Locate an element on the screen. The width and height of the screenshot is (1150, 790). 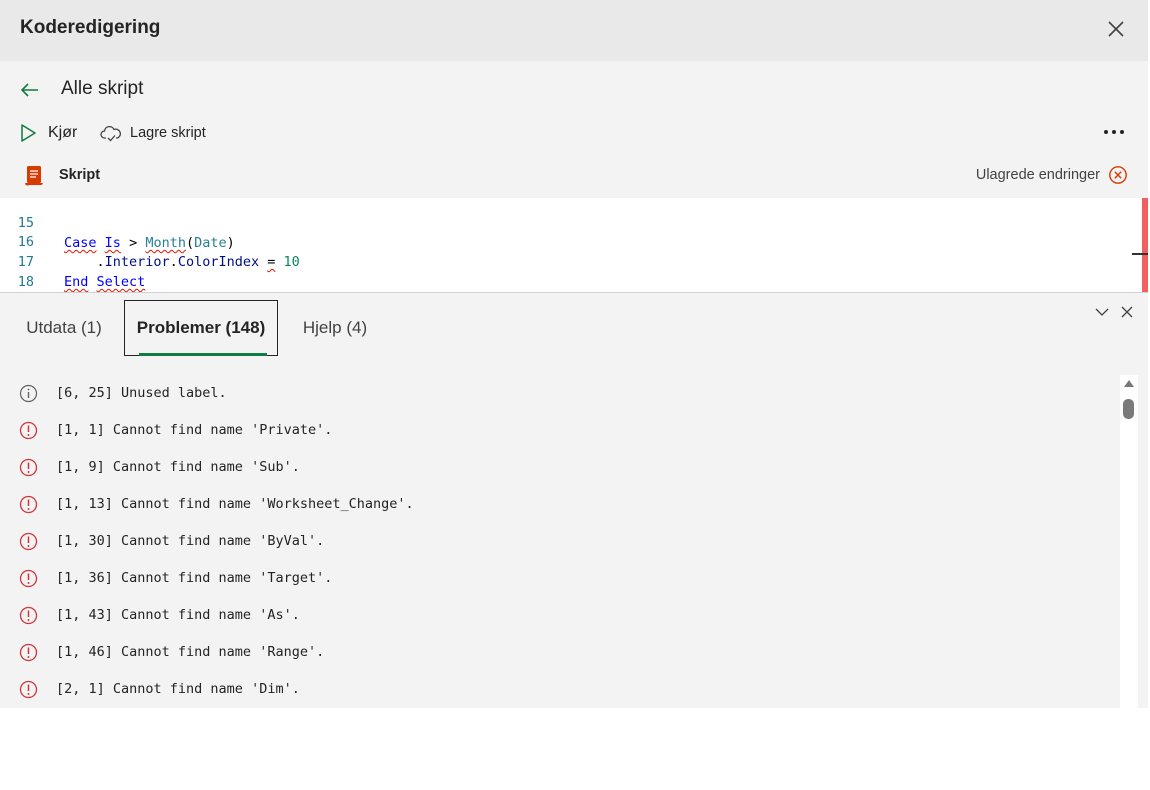
problem-text: [1, 9] Cannot find name 'Sub'. is located at coordinates (178, 467).